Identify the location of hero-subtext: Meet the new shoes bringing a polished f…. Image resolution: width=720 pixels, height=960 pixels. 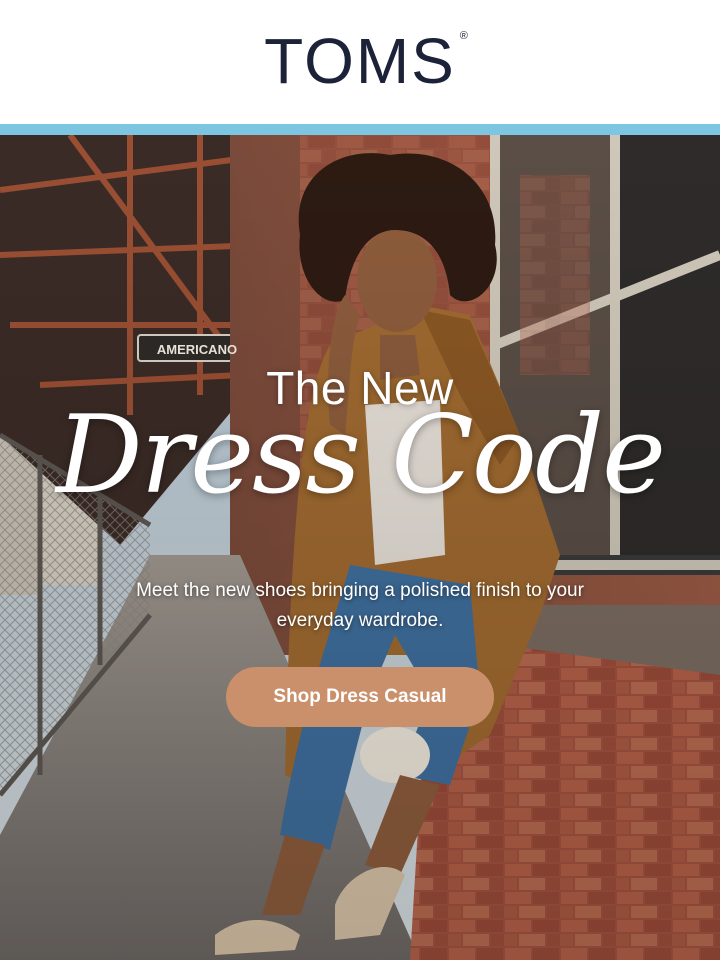
(360, 605).